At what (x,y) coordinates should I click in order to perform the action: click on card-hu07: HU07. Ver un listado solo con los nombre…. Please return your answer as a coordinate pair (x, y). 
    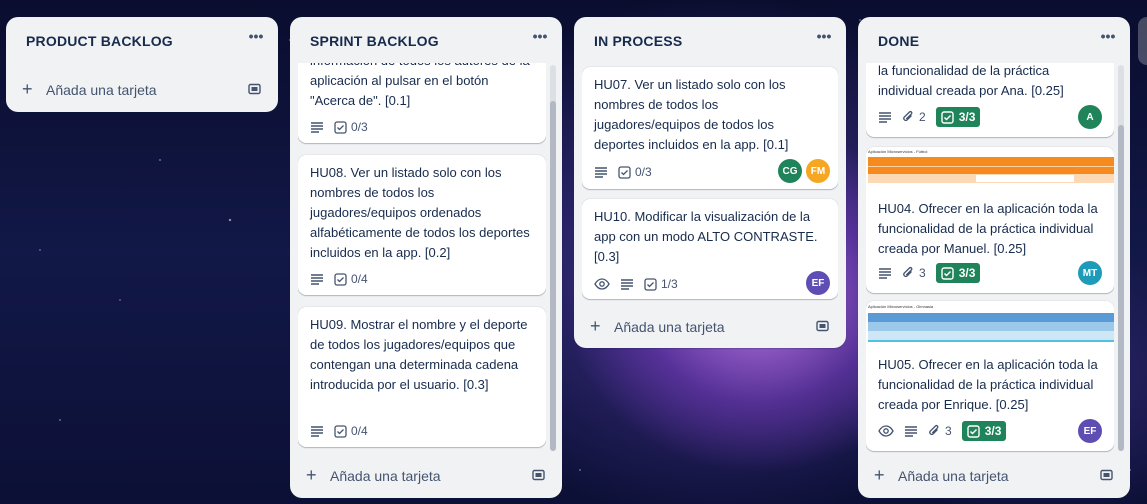
    Looking at the image, I should click on (710, 128).